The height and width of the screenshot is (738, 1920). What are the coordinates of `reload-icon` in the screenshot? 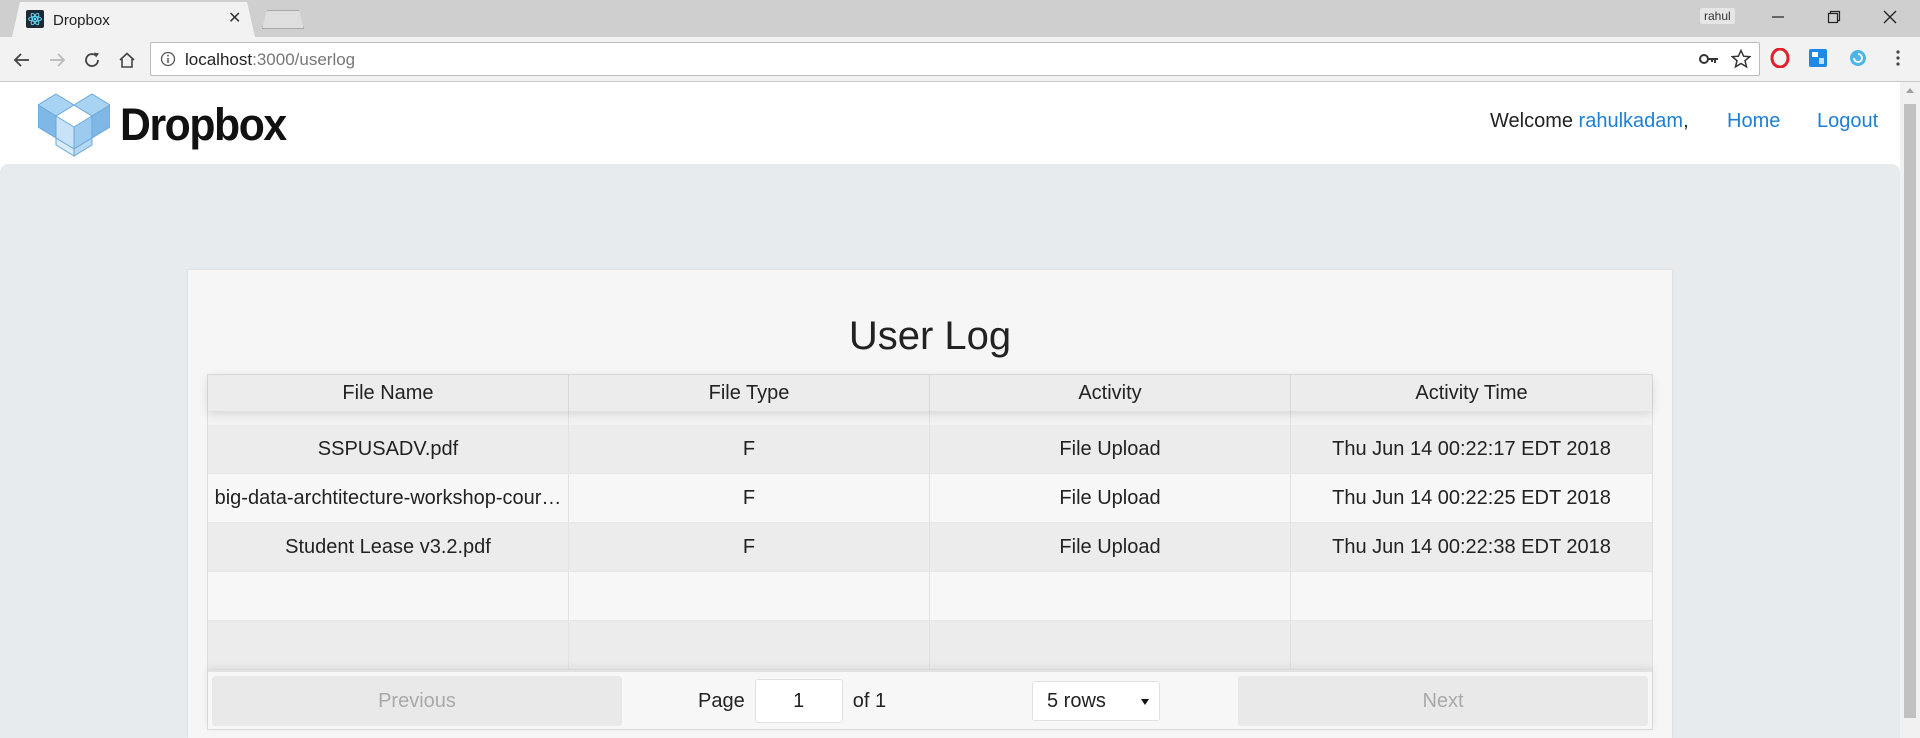 It's located at (92, 59).